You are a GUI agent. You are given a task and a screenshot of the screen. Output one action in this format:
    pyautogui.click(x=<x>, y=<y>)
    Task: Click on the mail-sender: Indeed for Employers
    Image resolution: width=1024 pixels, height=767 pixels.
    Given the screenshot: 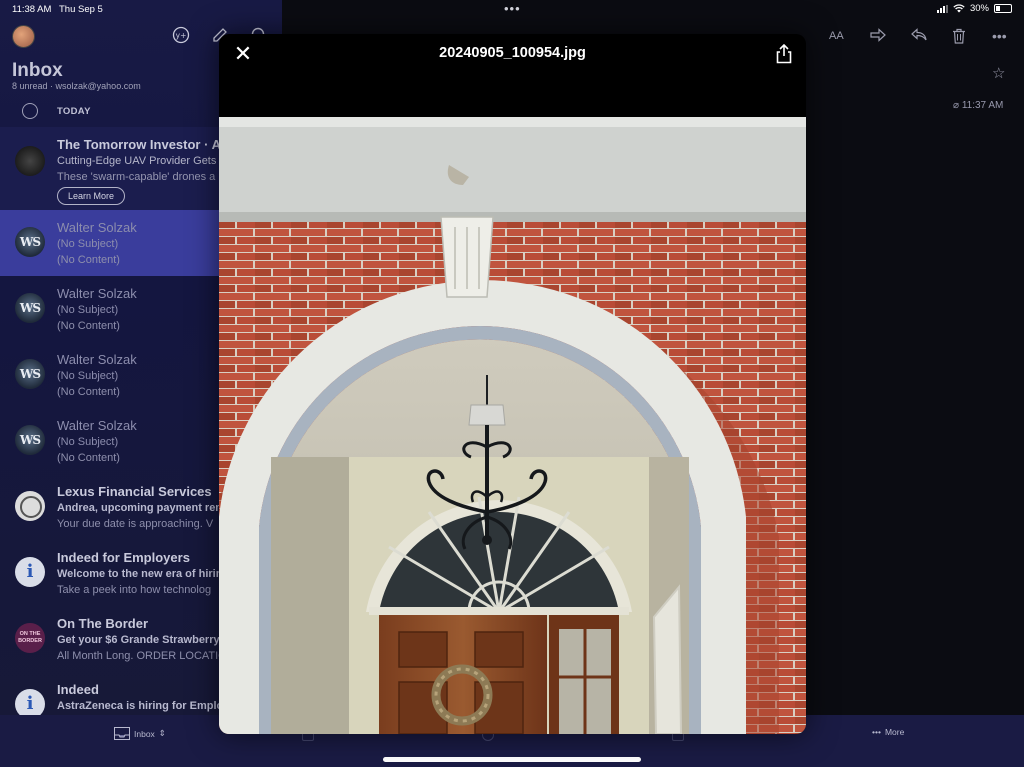 What is the action you would take?
    pyautogui.click(x=123, y=557)
    